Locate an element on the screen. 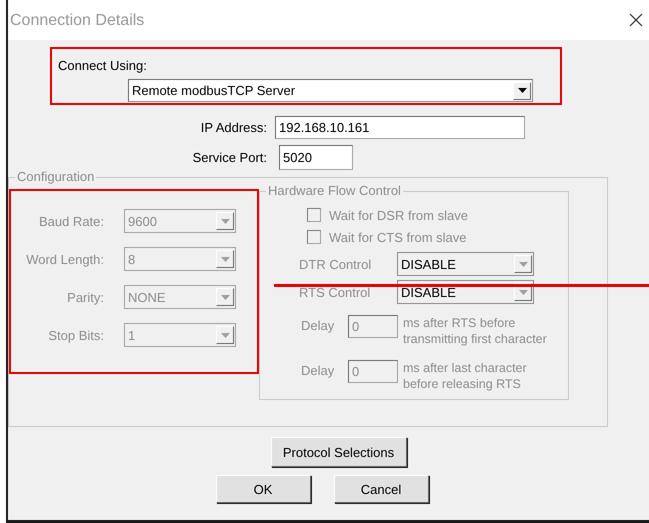 The height and width of the screenshot is (523, 649). input-field: 192.168.10.161 is located at coordinates (400, 127).